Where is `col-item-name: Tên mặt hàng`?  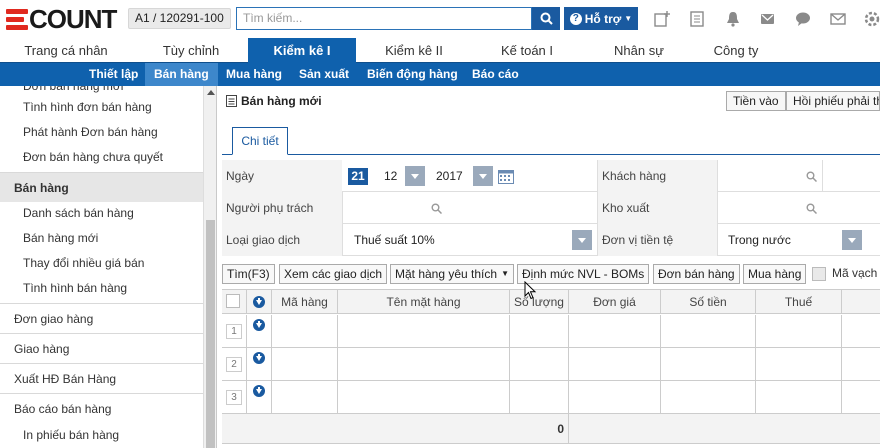
col-item-name: Tên mặt hàng is located at coordinates (424, 302).